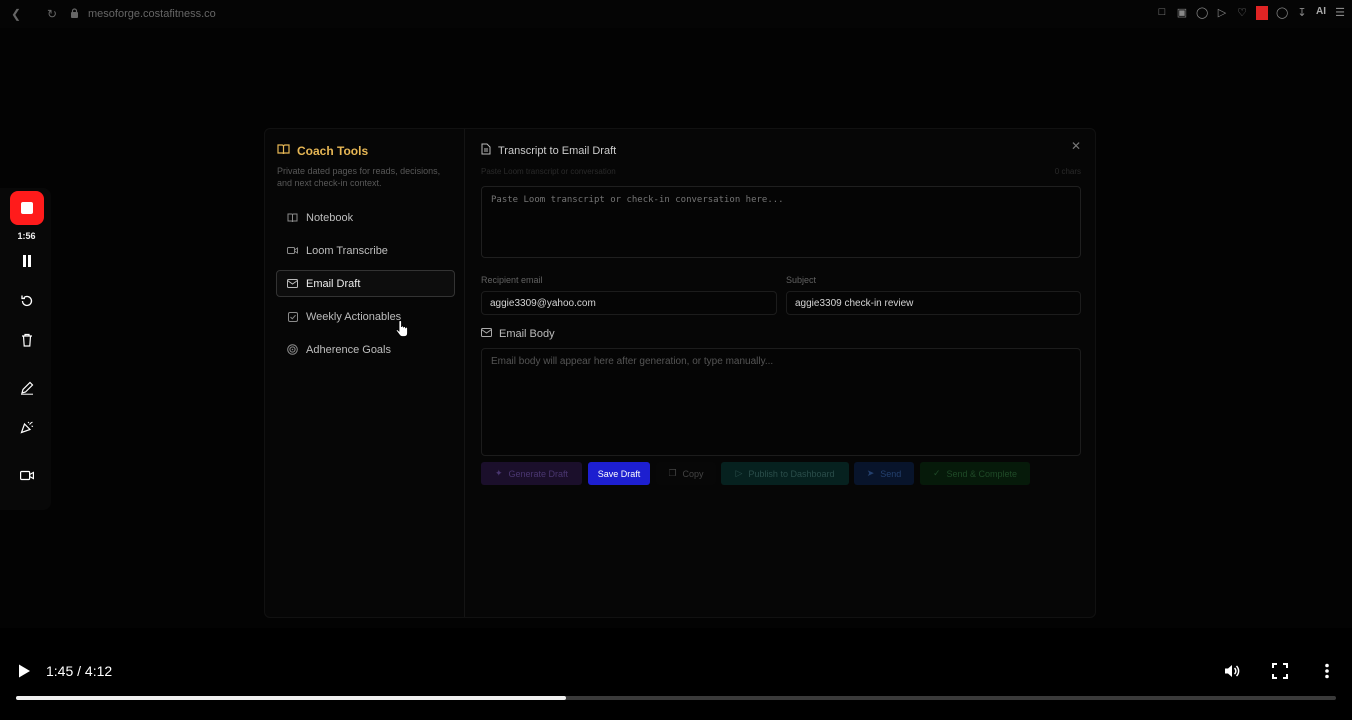 The width and height of the screenshot is (1352, 720). What do you see at coordinates (27, 340) in the screenshot?
I see `trash-icon` at bounding box center [27, 340].